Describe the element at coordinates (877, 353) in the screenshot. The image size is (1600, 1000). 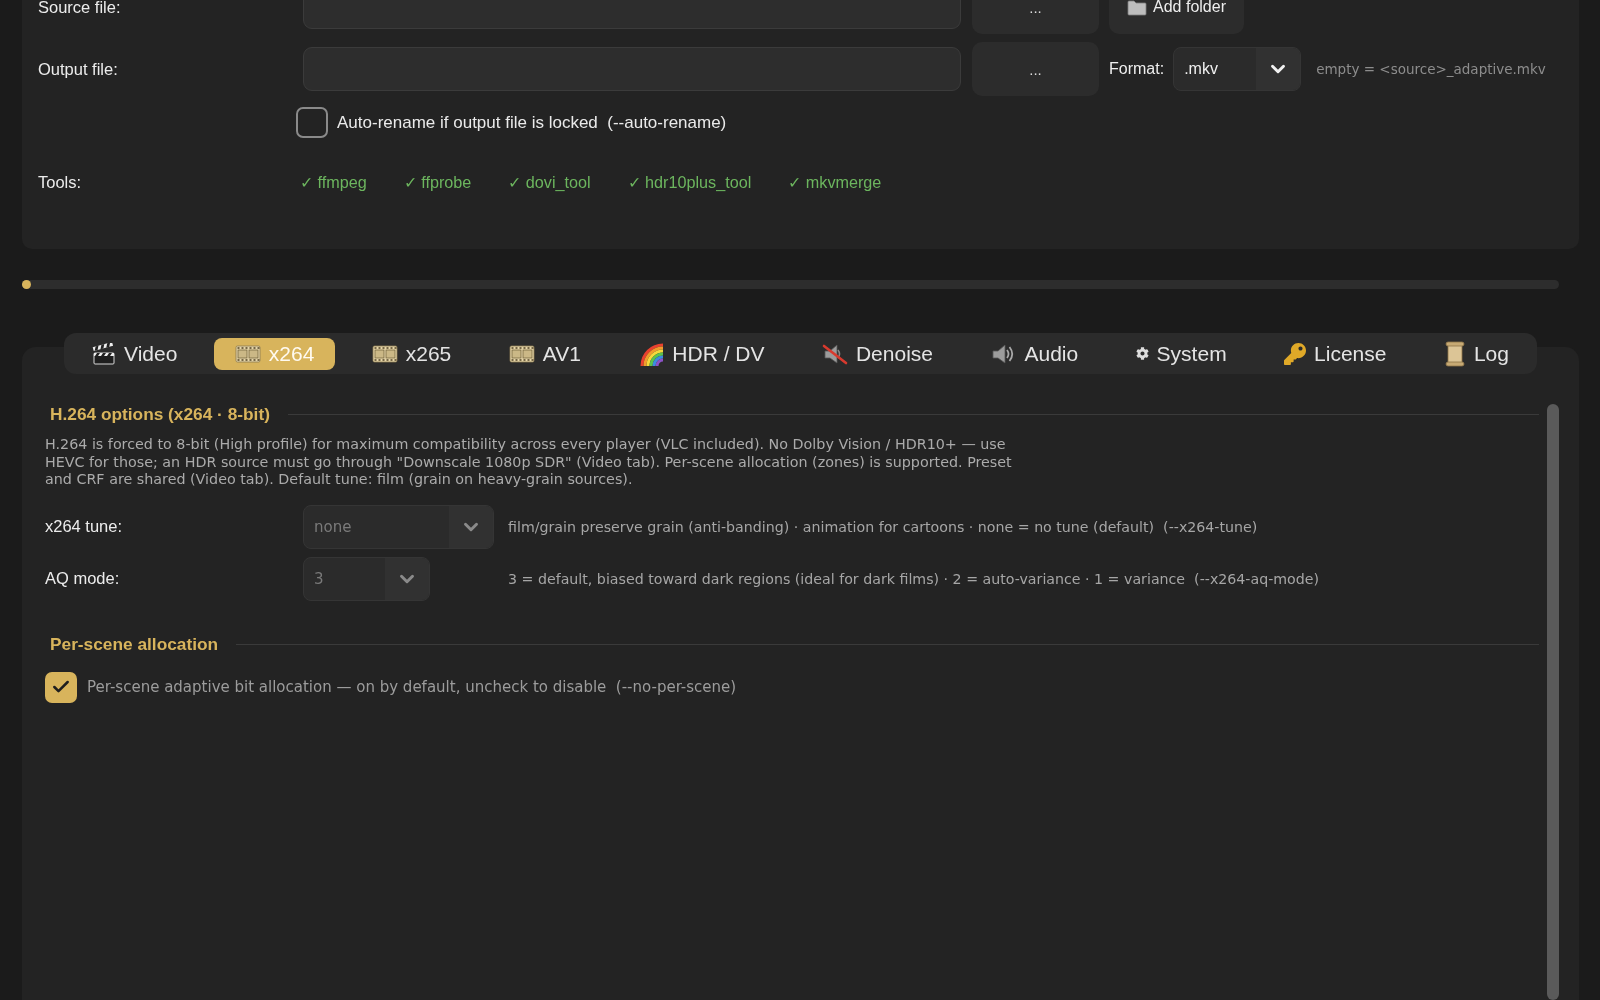
I see `tab: Denoise` at that location.